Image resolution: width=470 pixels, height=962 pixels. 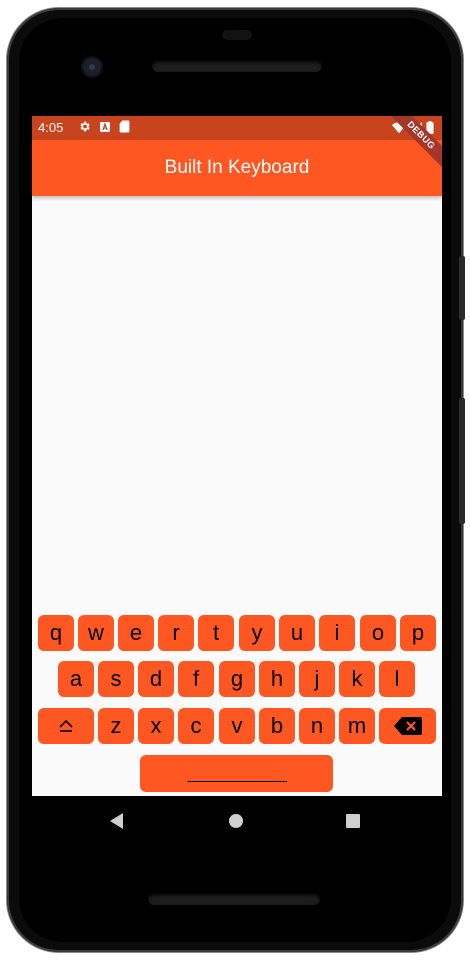 What do you see at coordinates (257, 633) in the screenshot?
I see `key-y: y` at bounding box center [257, 633].